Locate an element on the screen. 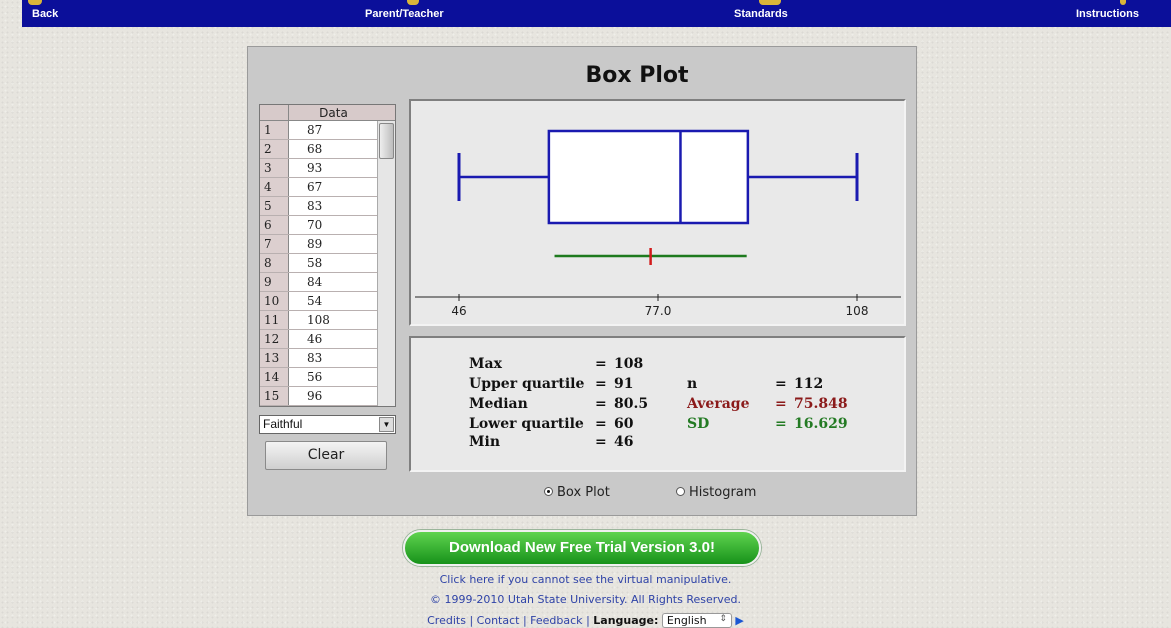 Image resolution: width=1171 pixels, height=628 pixels. data-cell: 67 is located at coordinates (319, 187).